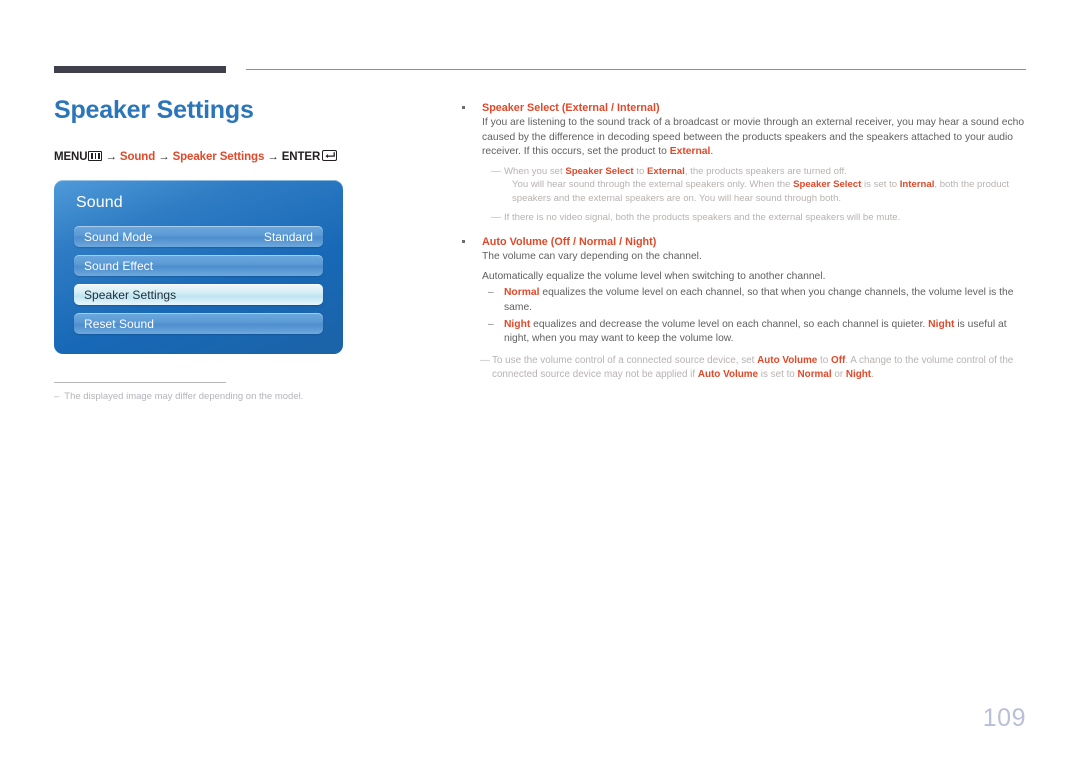 This screenshot has height=763, width=1080. I want to click on item-term: Normal, so click(522, 293).